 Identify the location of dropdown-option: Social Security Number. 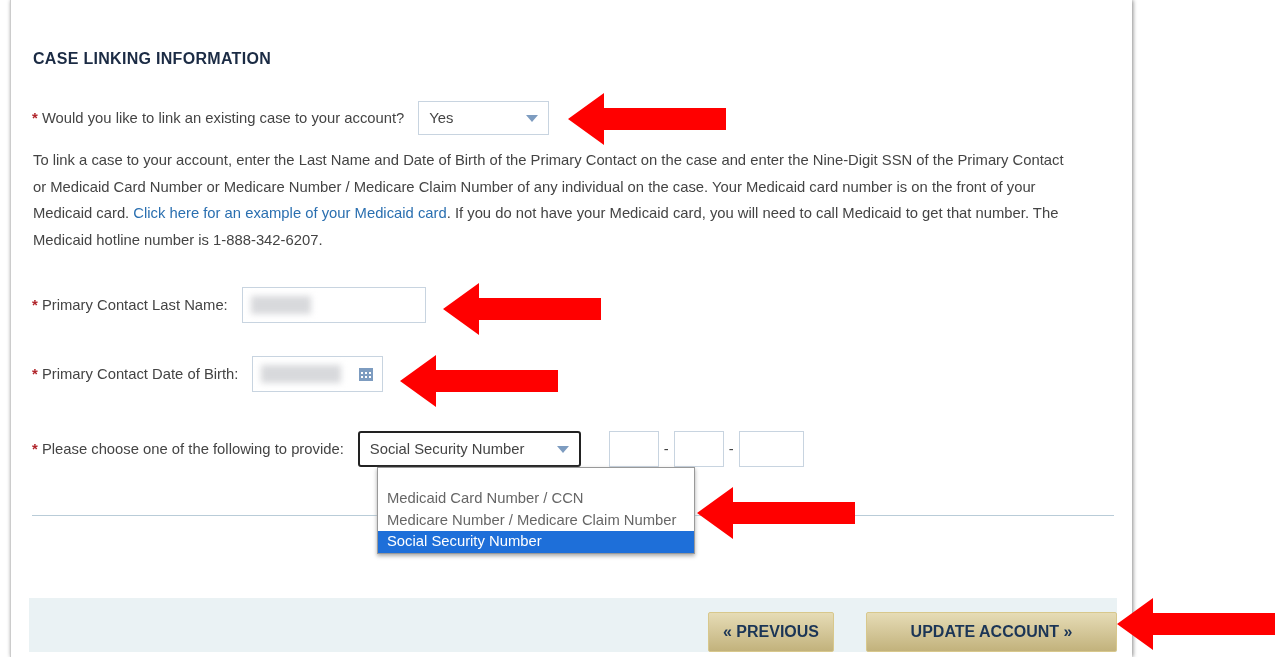
(536, 542).